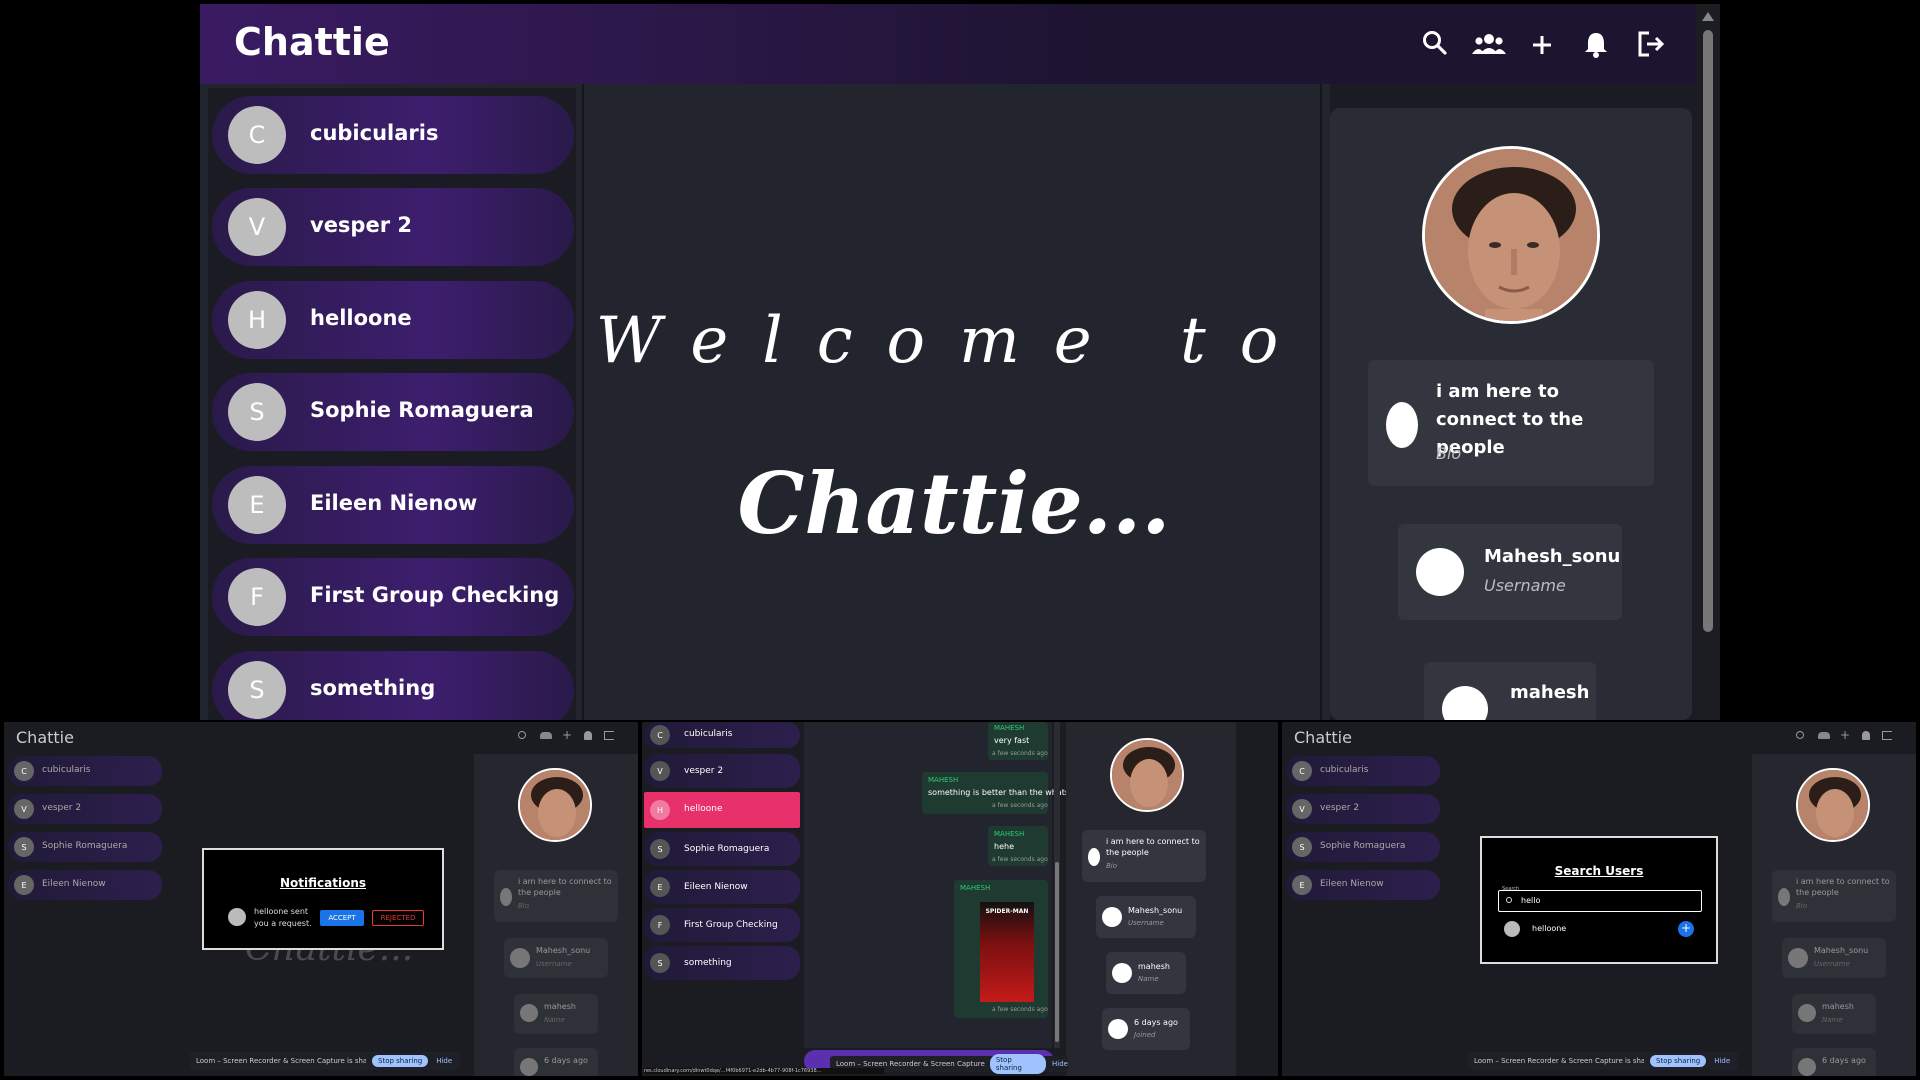 The height and width of the screenshot is (1080, 1920). Describe the element at coordinates (1146, 973) in the screenshot. I see `name-card: mahesh Name` at that location.